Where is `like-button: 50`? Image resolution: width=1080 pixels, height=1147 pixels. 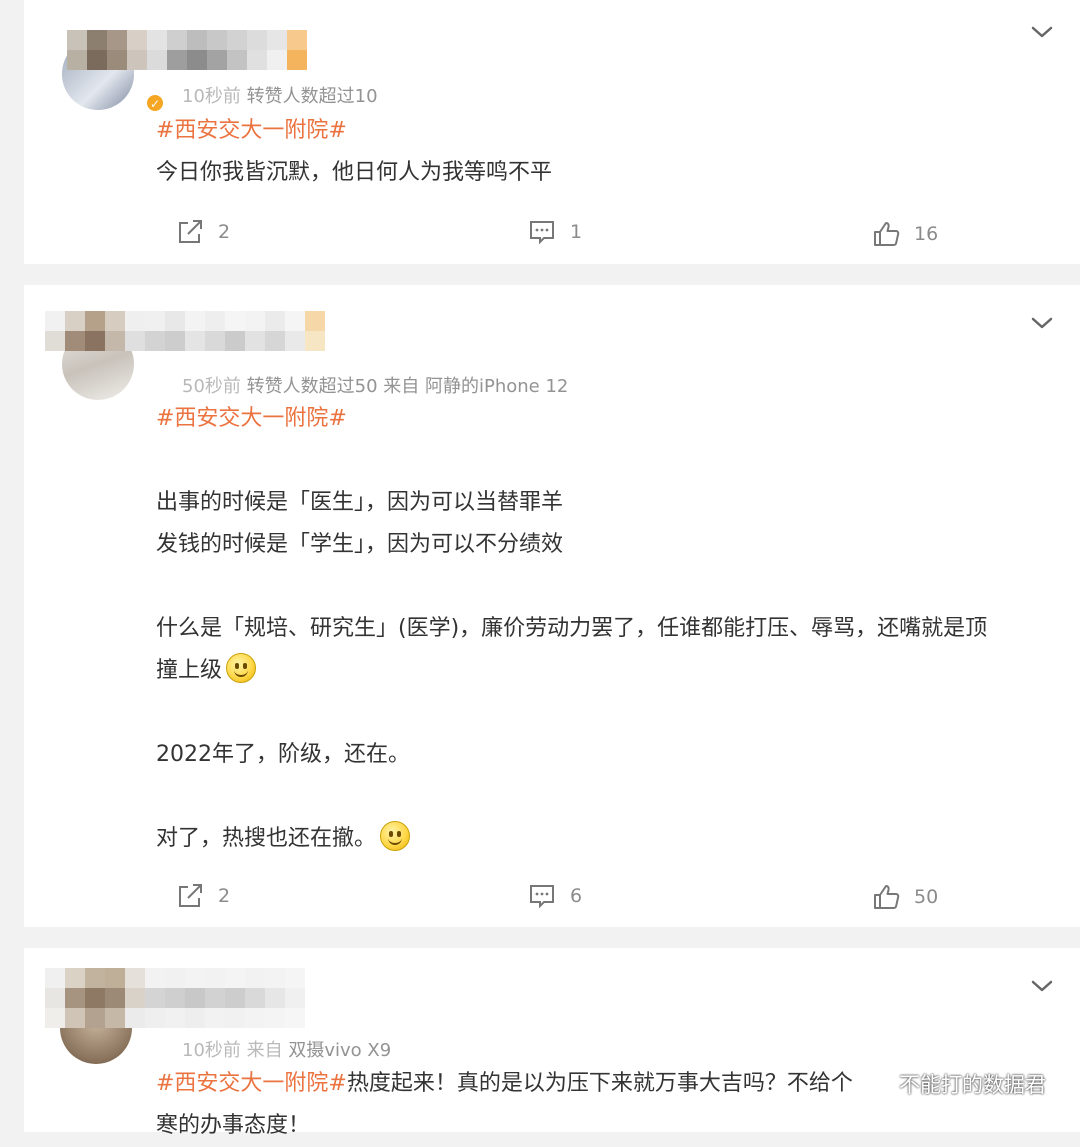
like-button: 50 is located at coordinates (905, 897).